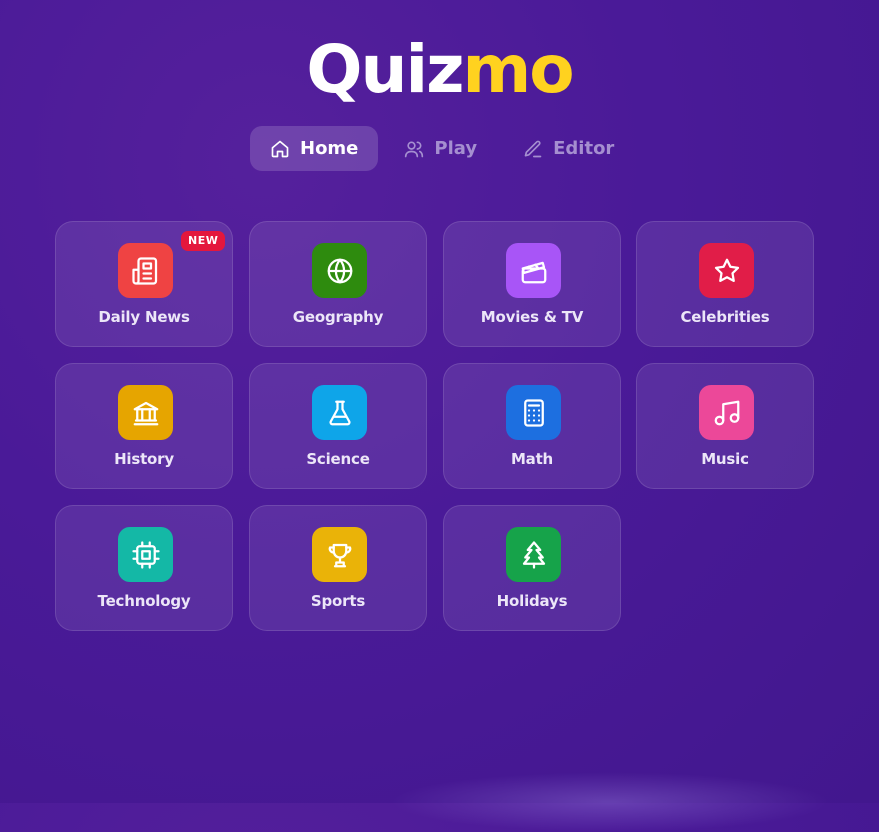 The image size is (879, 832). I want to click on users-icon, so click(414, 149).